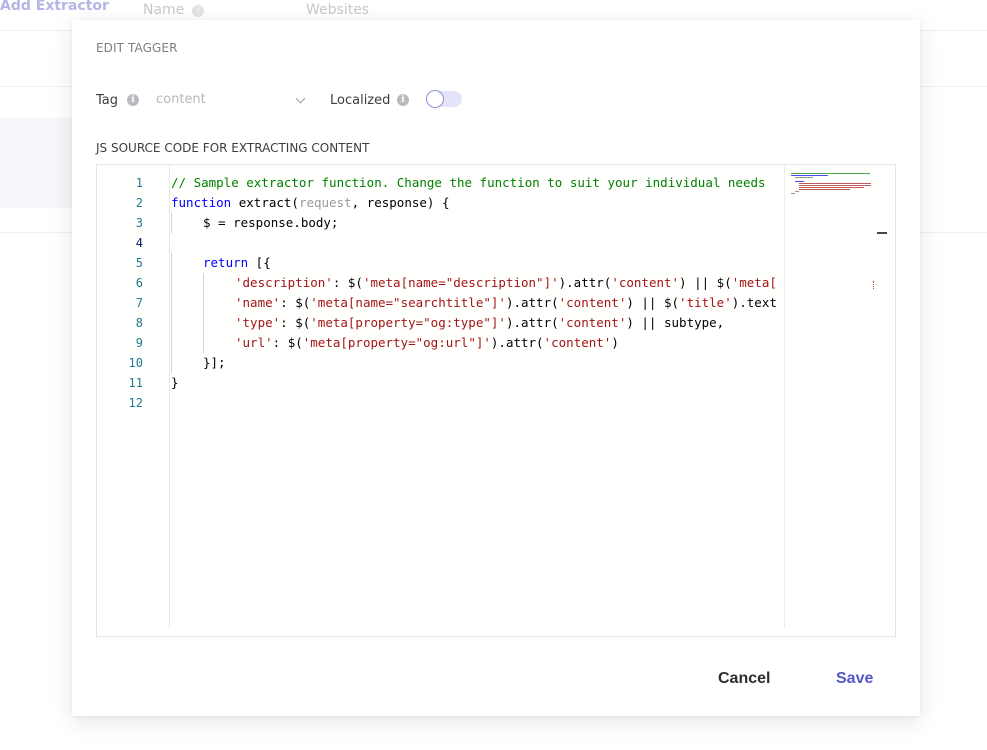  Describe the element at coordinates (139, 303) in the screenshot. I see `line-number: 7` at that location.